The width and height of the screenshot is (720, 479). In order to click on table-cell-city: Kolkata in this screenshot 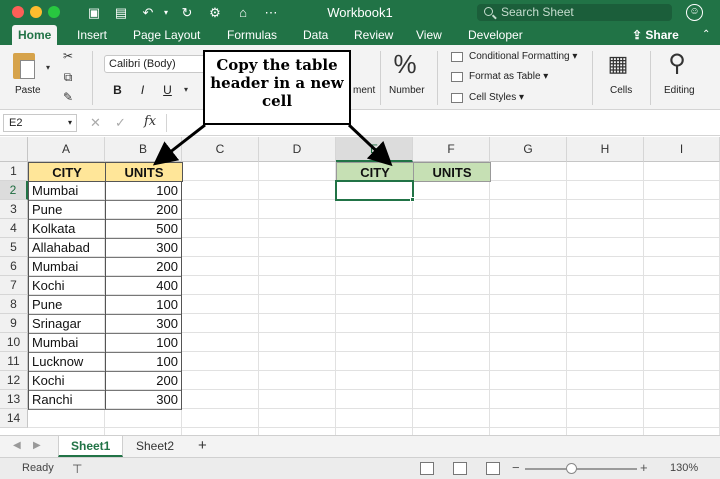, I will do `click(67, 229)`.